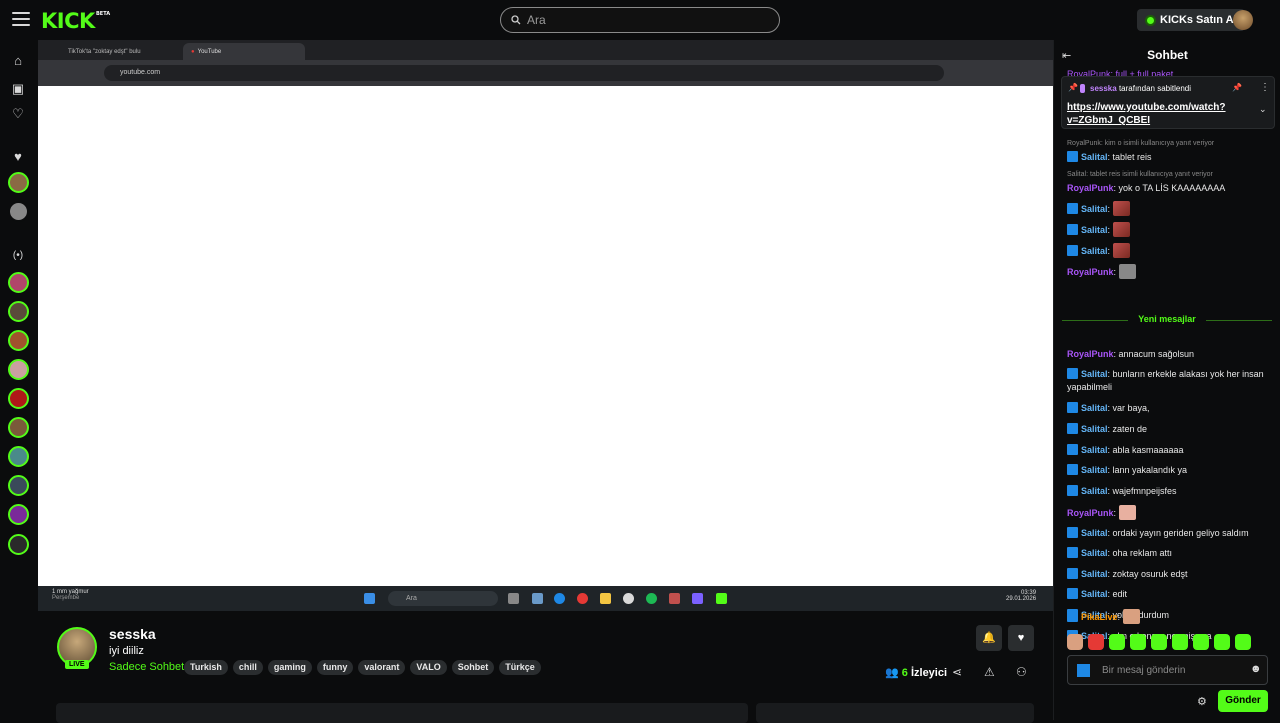  Describe the element at coordinates (247, 667) in the screenshot. I see `tag: chill` at that location.